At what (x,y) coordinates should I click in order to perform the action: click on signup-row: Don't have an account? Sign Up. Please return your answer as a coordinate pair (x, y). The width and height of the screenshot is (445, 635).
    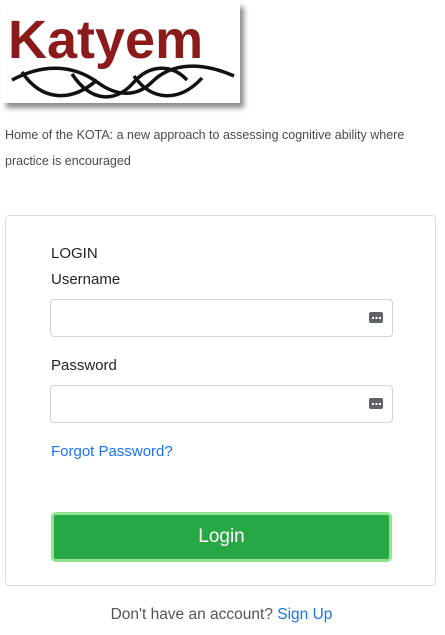
    Looking at the image, I should click on (221, 615).